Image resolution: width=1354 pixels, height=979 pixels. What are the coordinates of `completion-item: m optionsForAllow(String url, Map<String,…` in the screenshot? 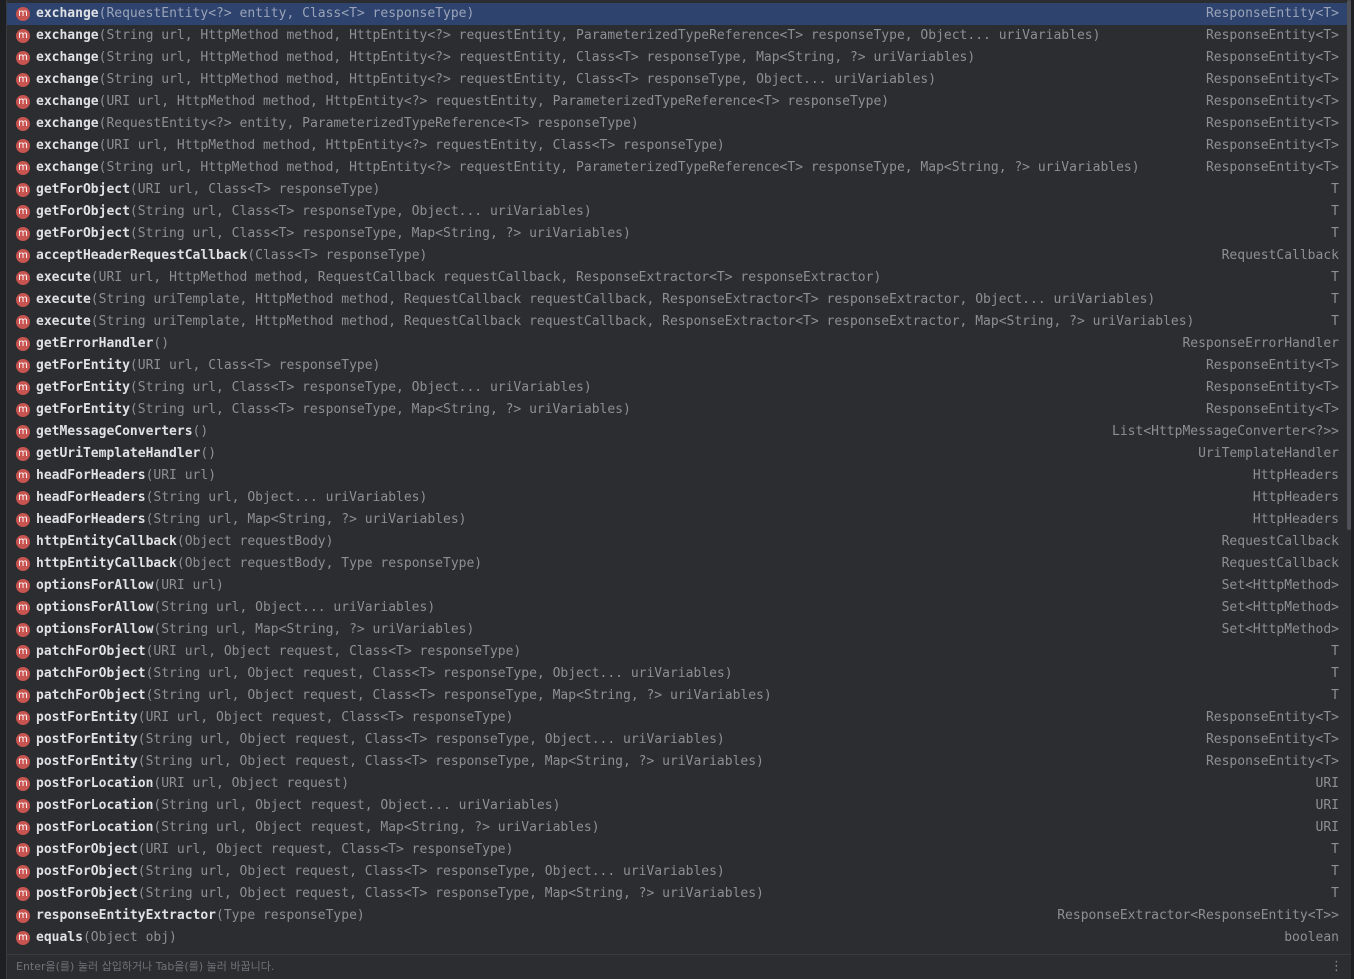 It's located at (679, 630).